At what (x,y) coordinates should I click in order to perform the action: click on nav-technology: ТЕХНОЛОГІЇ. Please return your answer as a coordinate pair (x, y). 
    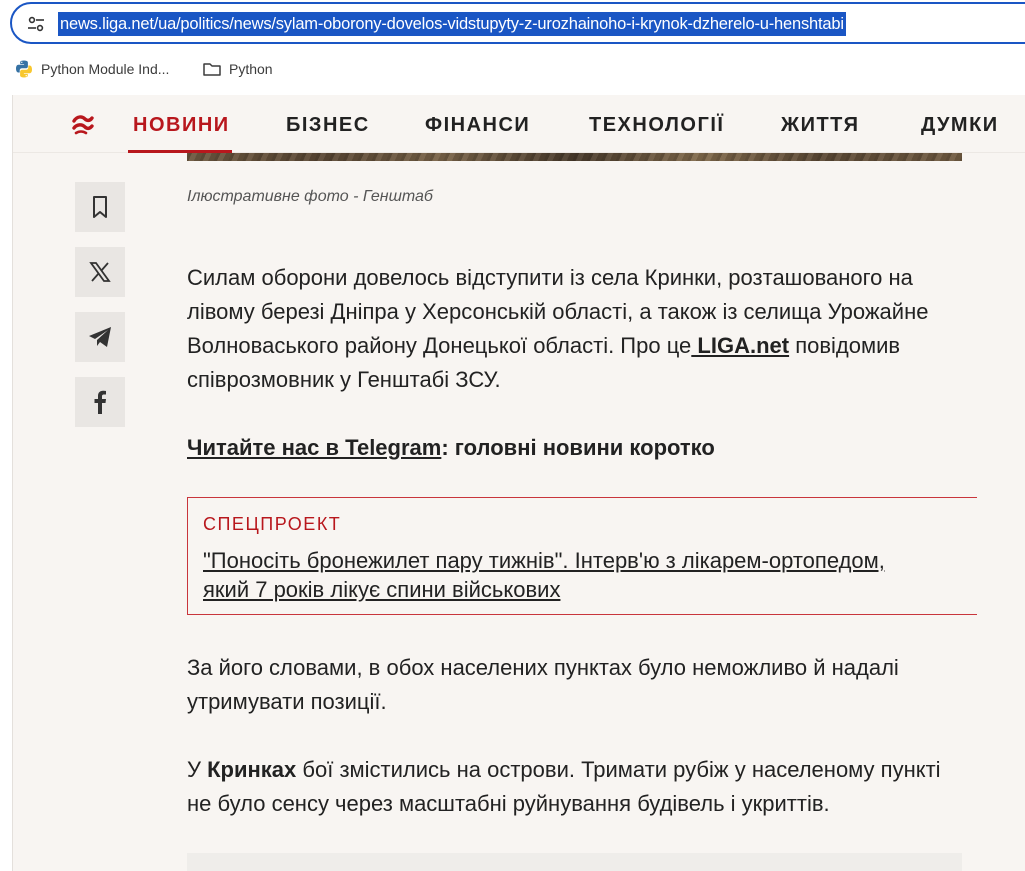
    Looking at the image, I should click on (656, 125).